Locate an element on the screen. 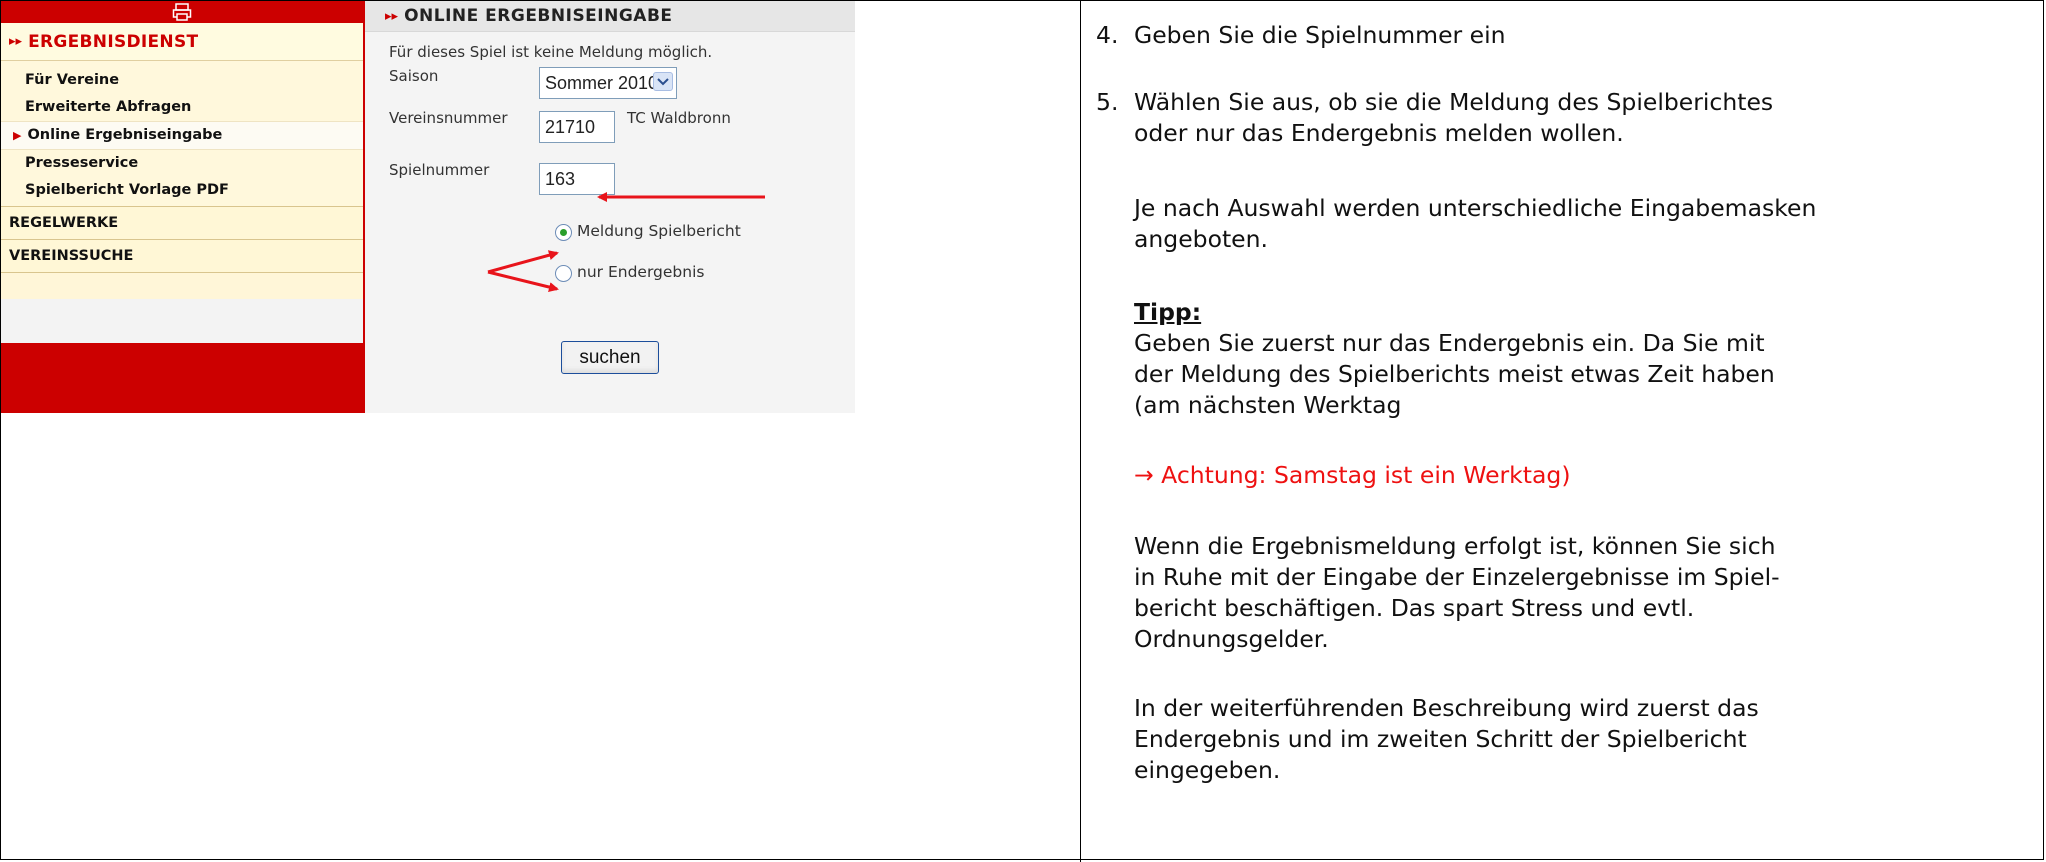  triangle-right-icon: ▶ is located at coordinates (17, 135).